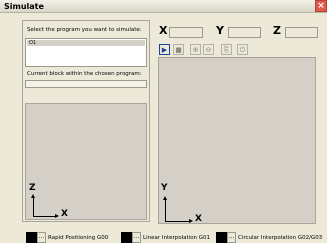 The image size is (327, 243). What do you see at coordinates (84, 74) in the screenshot?
I see `current-block-label: Current block within the chosen program:` at bounding box center [84, 74].